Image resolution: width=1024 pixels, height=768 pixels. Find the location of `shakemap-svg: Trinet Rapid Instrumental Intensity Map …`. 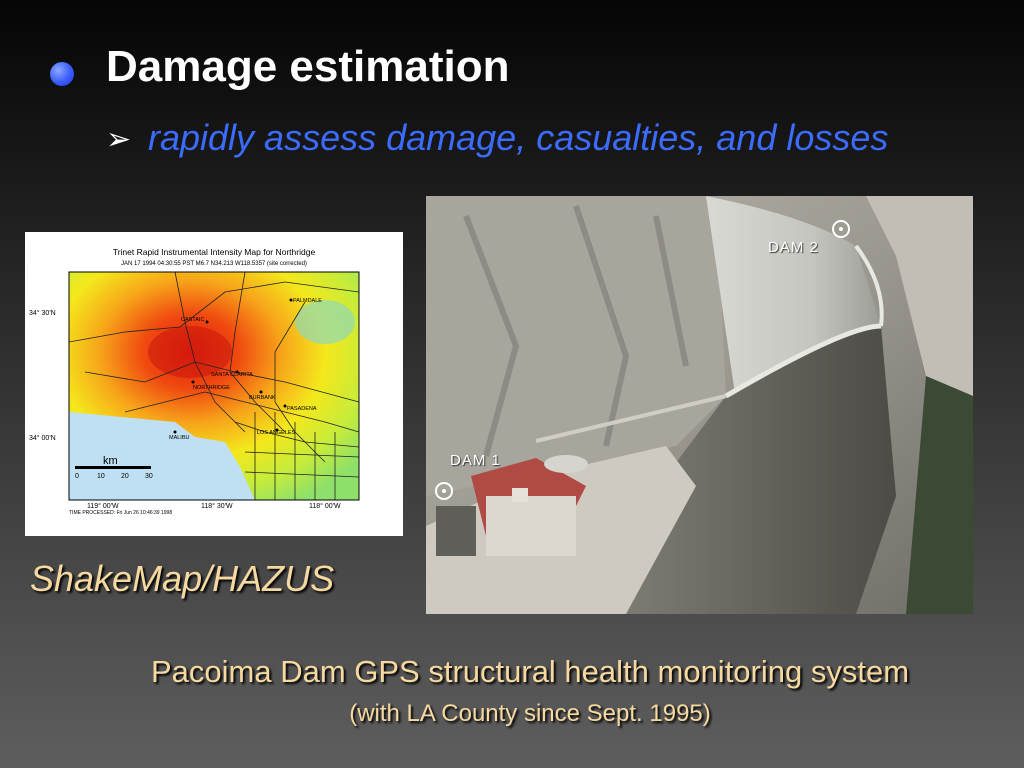

shakemap-svg: Trinet Rapid Instrumental Intensity Map … is located at coordinates (194, 381).